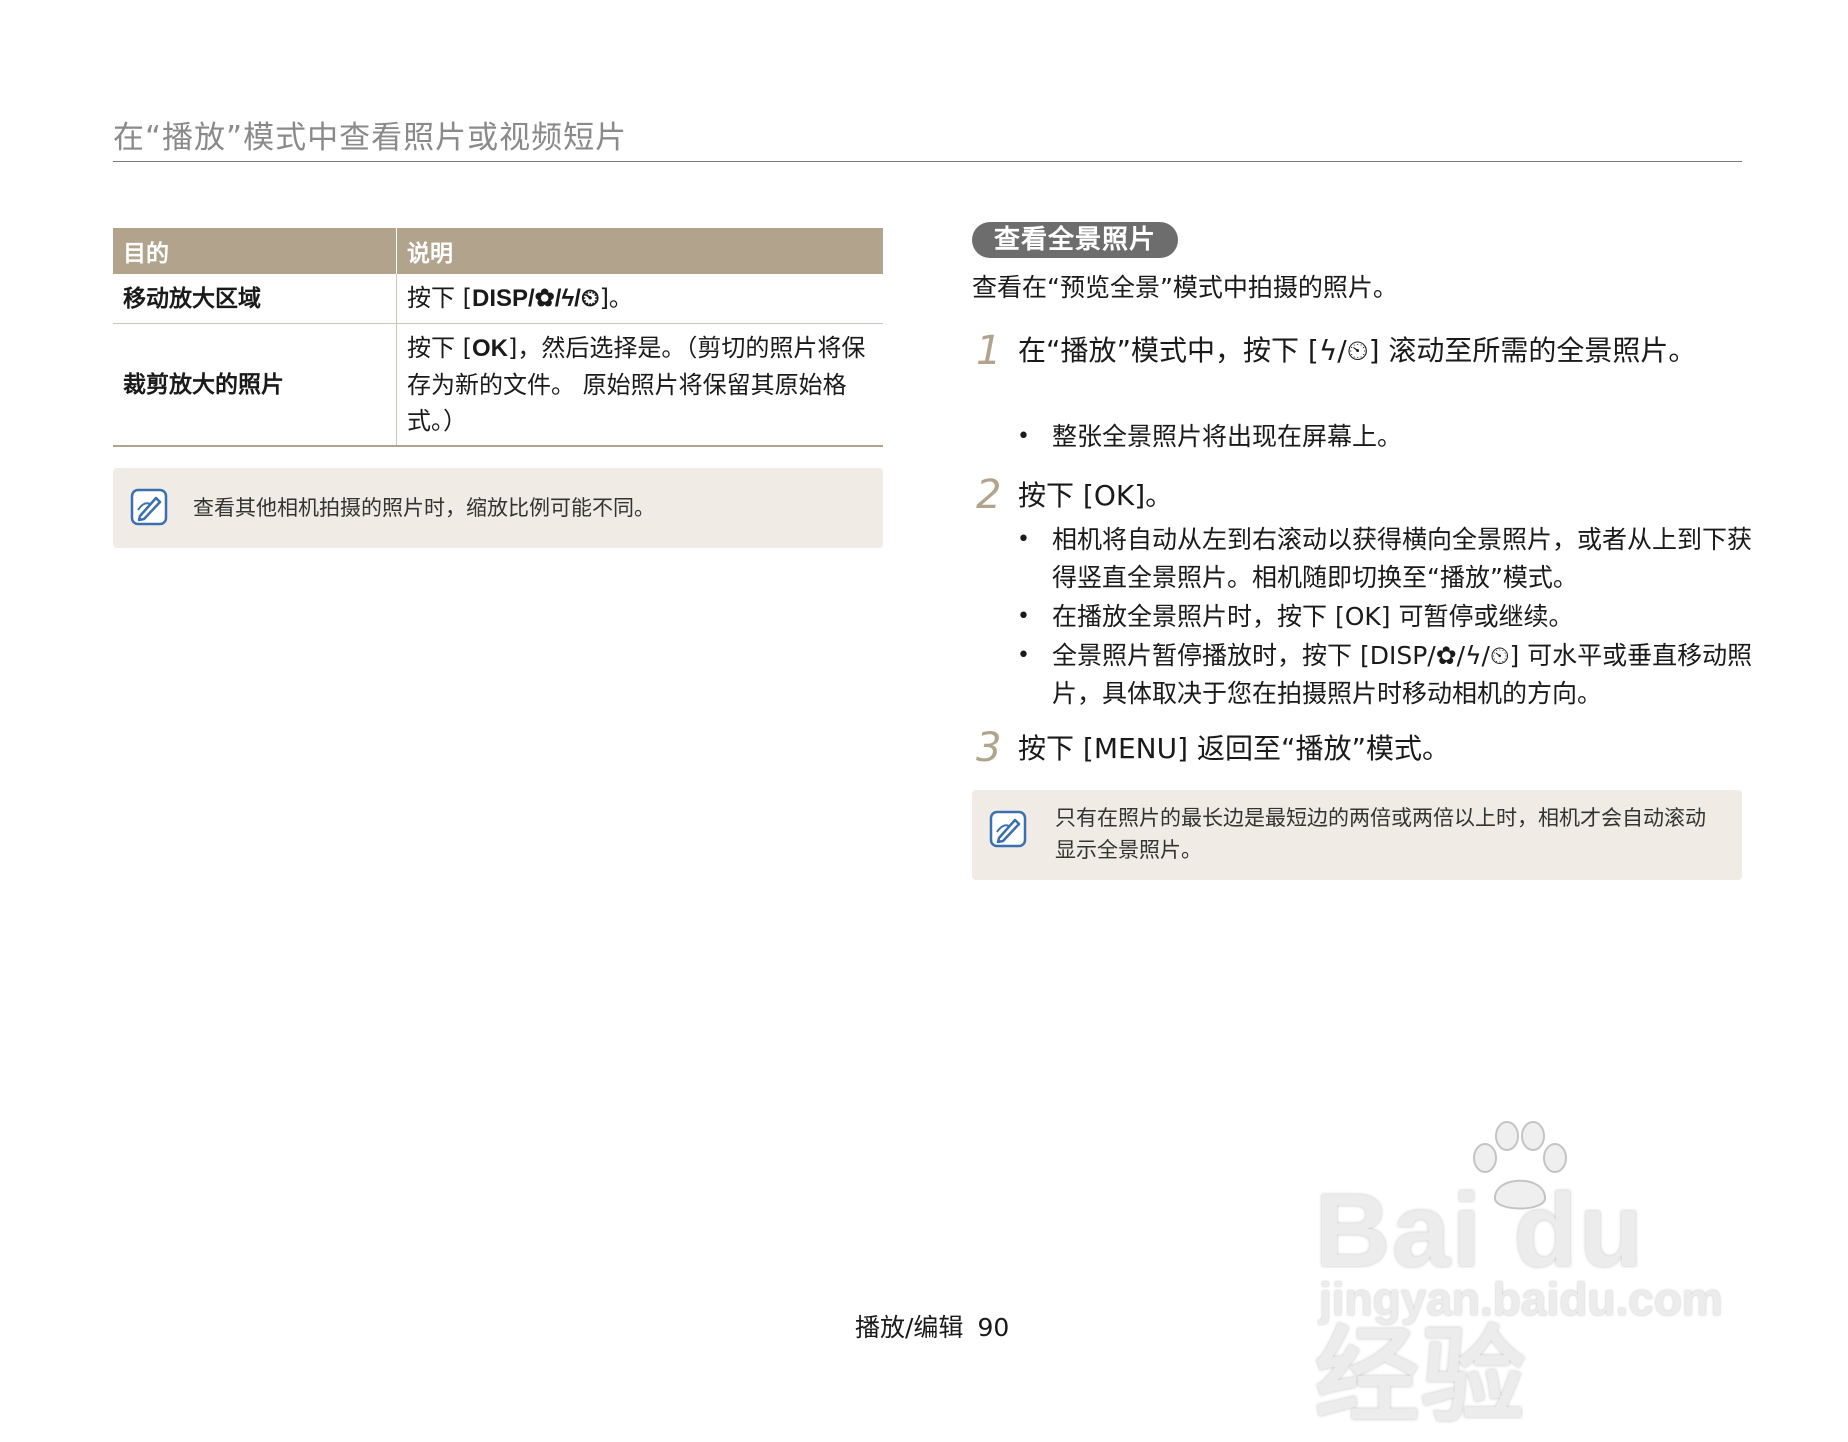  What do you see at coordinates (993, 1327) in the screenshot?
I see `page-number: 90` at bounding box center [993, 1327].